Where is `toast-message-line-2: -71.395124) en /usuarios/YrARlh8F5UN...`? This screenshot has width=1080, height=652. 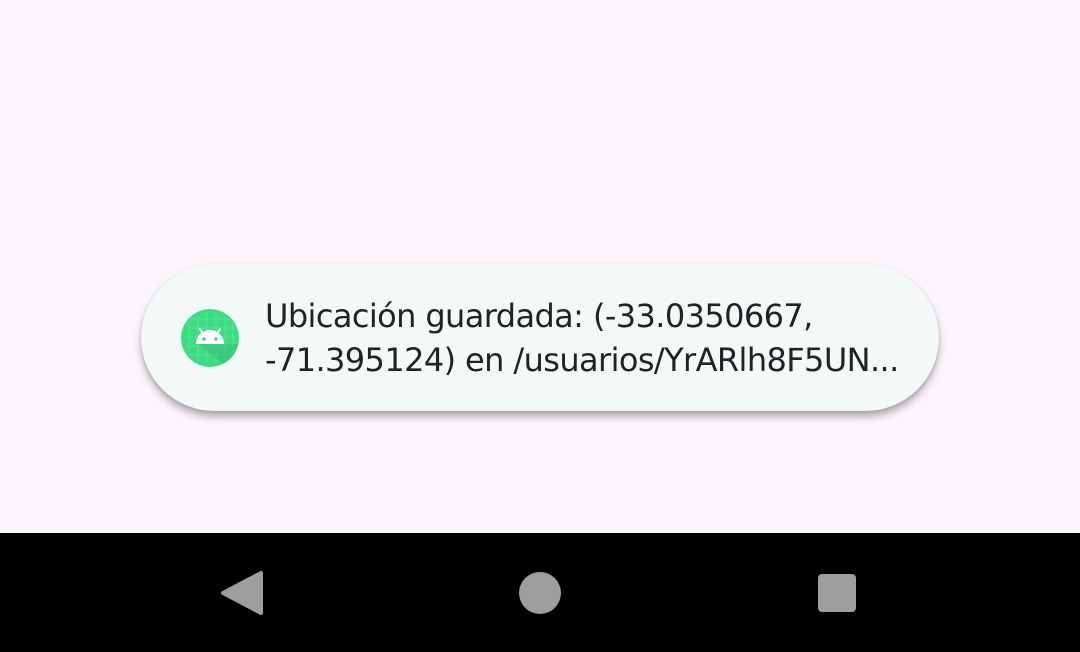 toast-message-line-2: -71.395124) en /usuarios/YrARlh8F5UN... is located at coordinates (582, 360).